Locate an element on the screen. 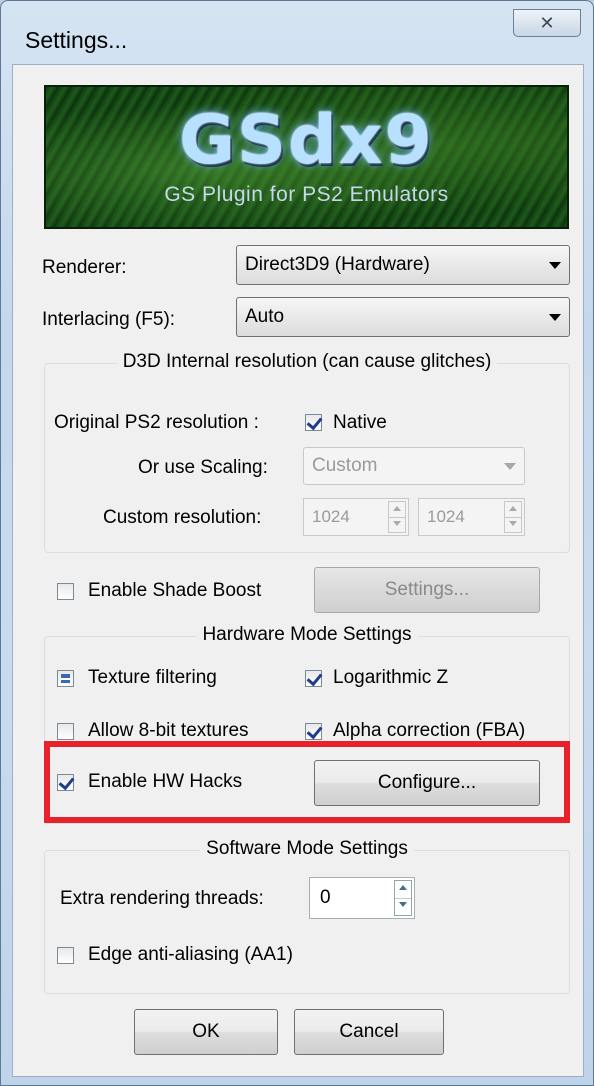  custom-resolution-label: Custom resolution: is located at coordinates (182, 517).